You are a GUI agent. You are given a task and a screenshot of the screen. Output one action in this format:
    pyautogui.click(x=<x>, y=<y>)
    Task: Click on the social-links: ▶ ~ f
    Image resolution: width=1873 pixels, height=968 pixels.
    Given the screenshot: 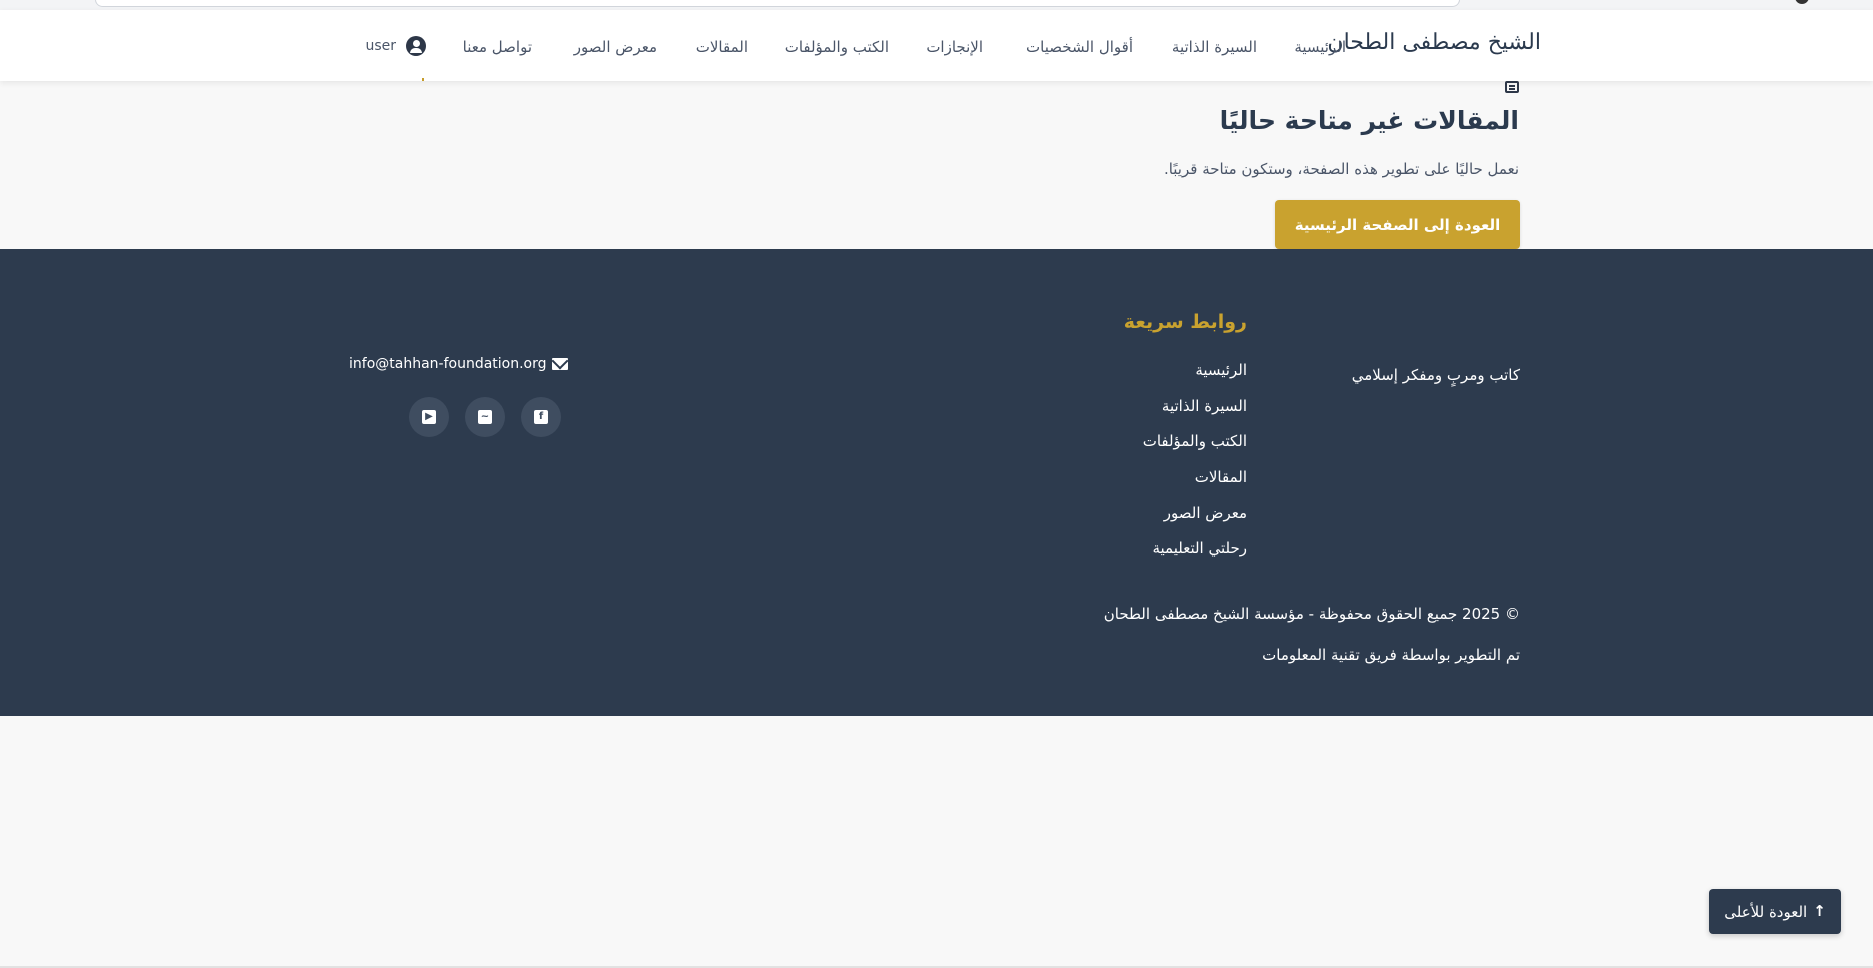 What is the action you would take?
    pyautogui.click(x=485, y=417)
    